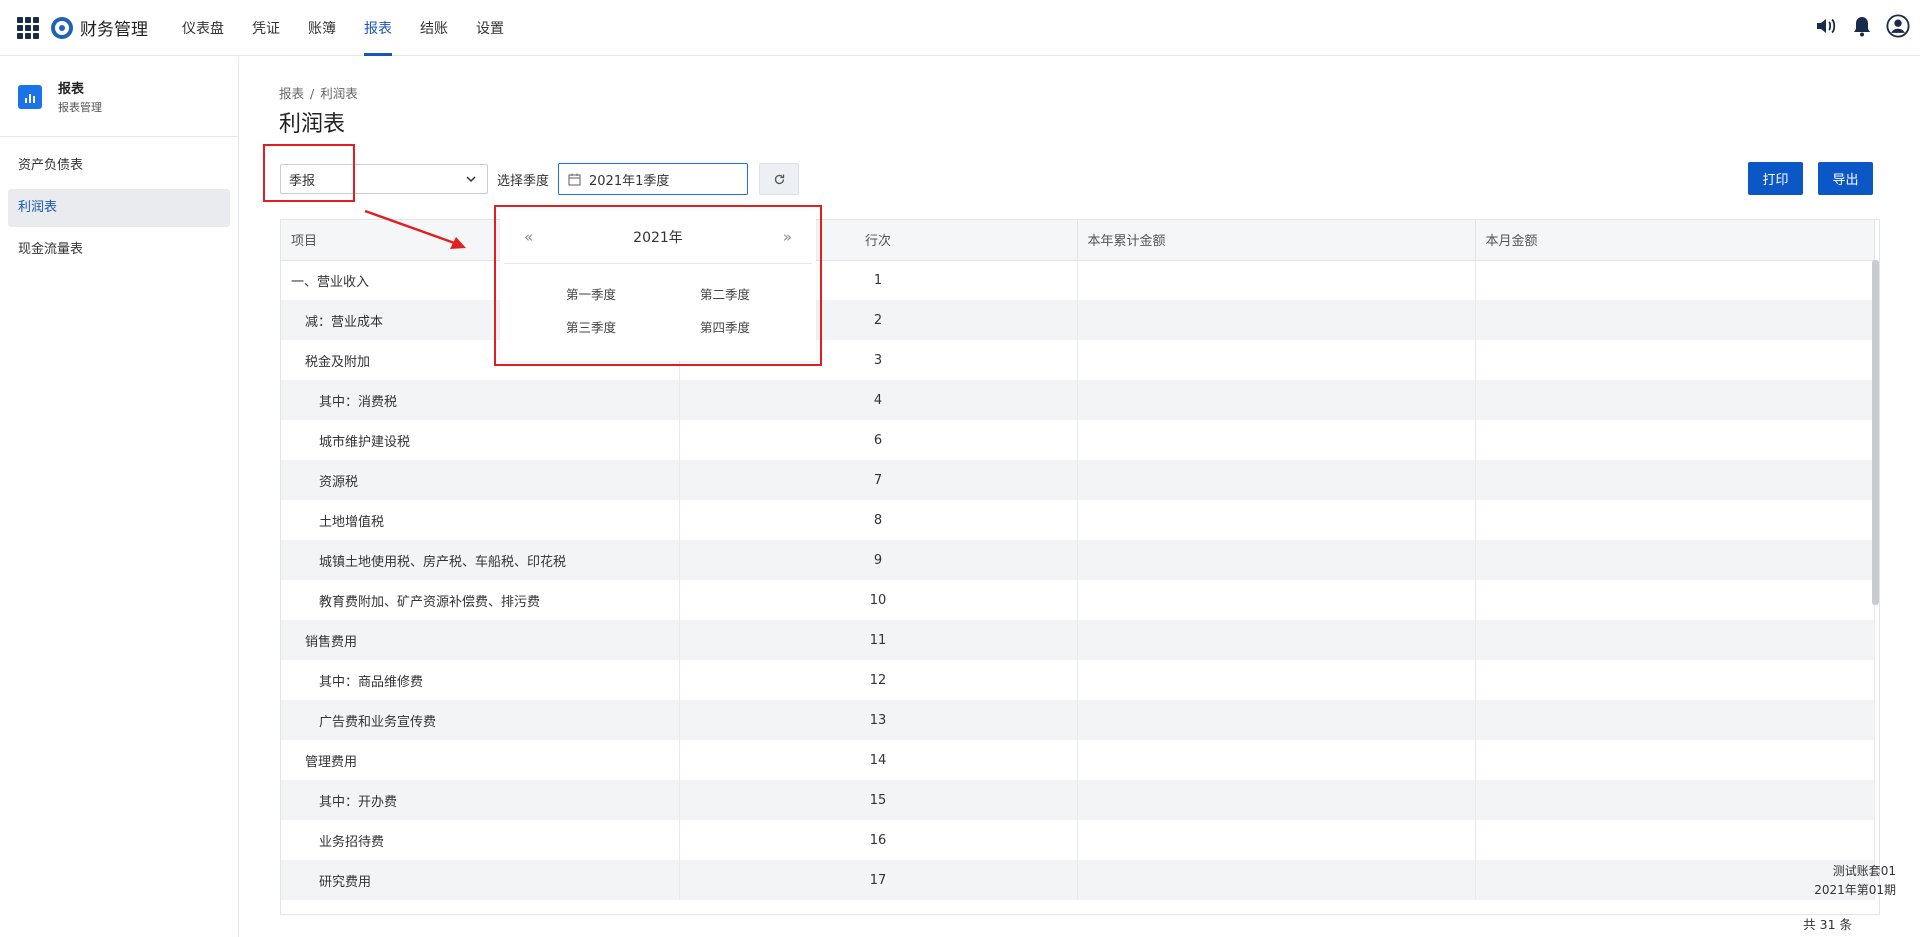  Describe the element at coordinates (471, 181) in the screenshot. I see `chevron-down-icon` at that location.